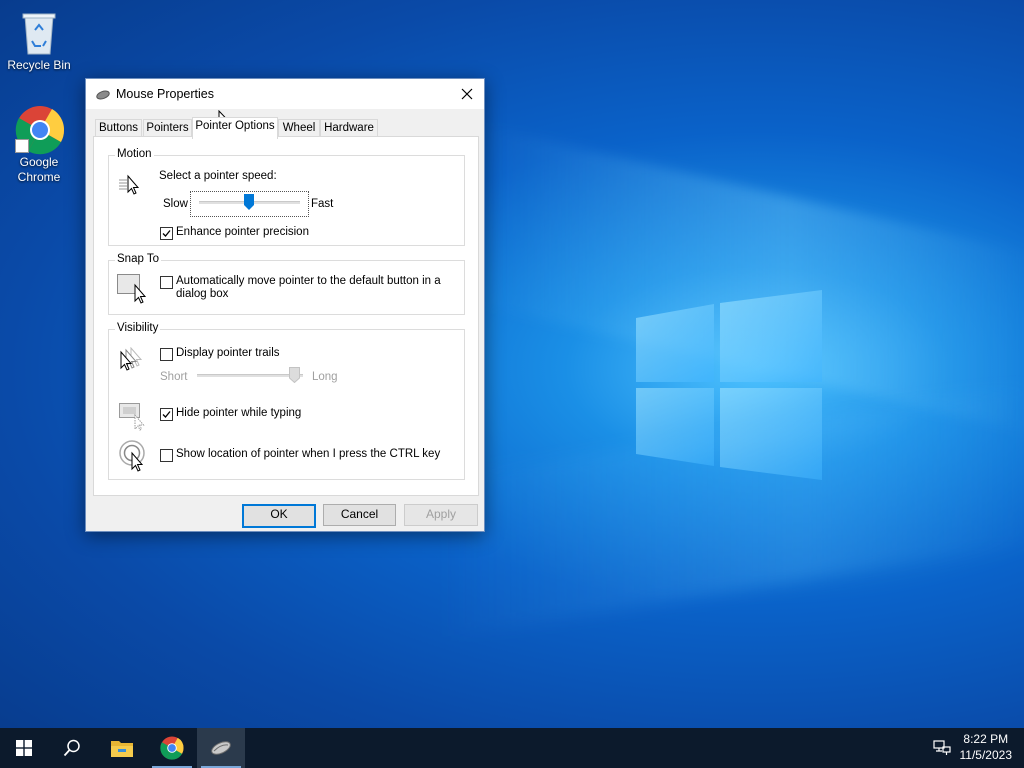  Describe the element at coordinates (134, 154) in the screenshot. I see `motion-legend: Motion` at that location.